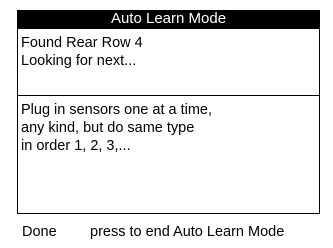 This screenshot has width=333, height=248. What do you see at coordinates (39, 232) in the screenshot?
I see `done-softkey: Done` at bounding box center [39, 232].